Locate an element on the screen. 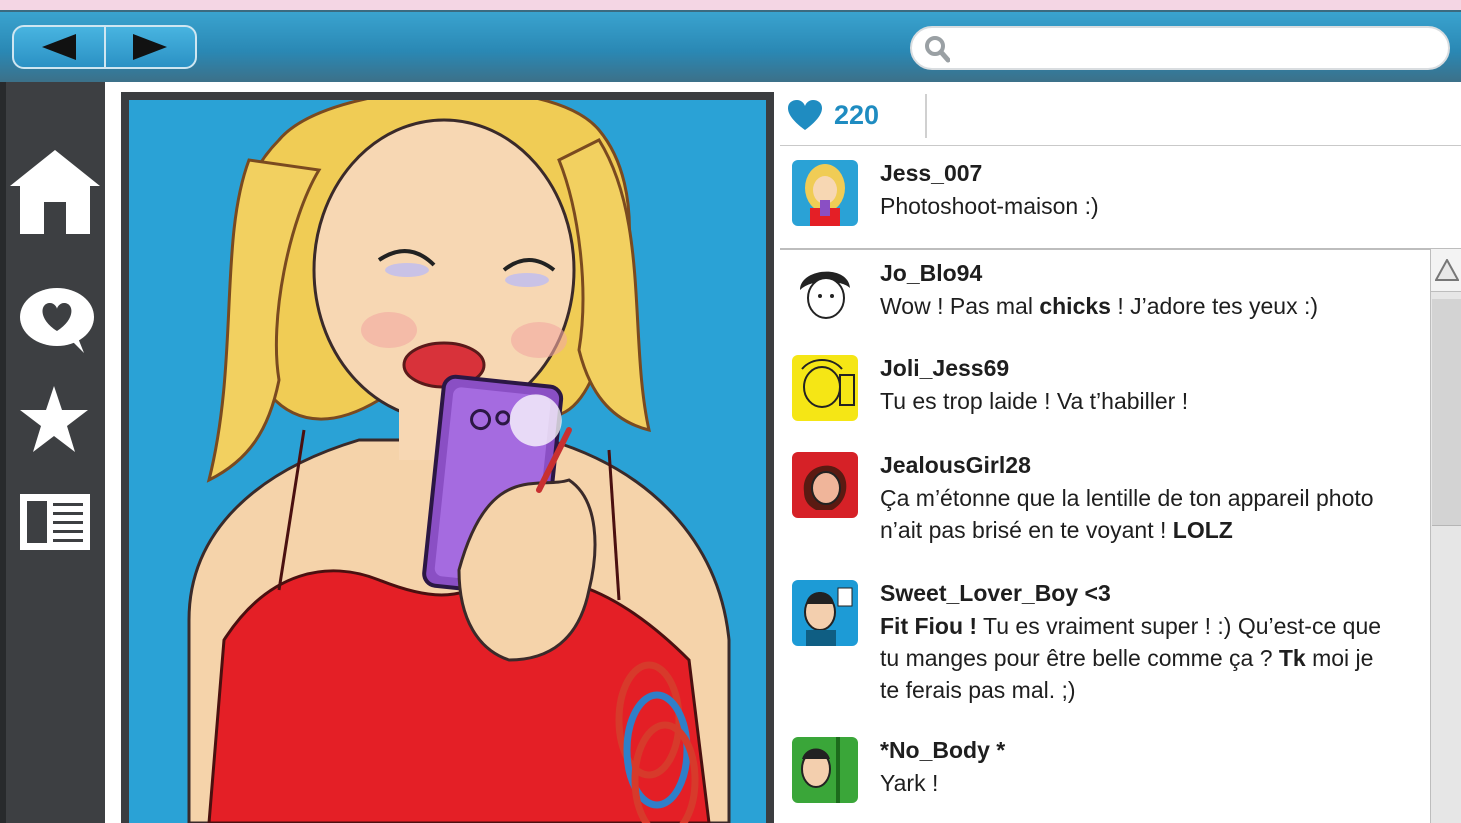  search-bar is located at coordinates (1180, 48).